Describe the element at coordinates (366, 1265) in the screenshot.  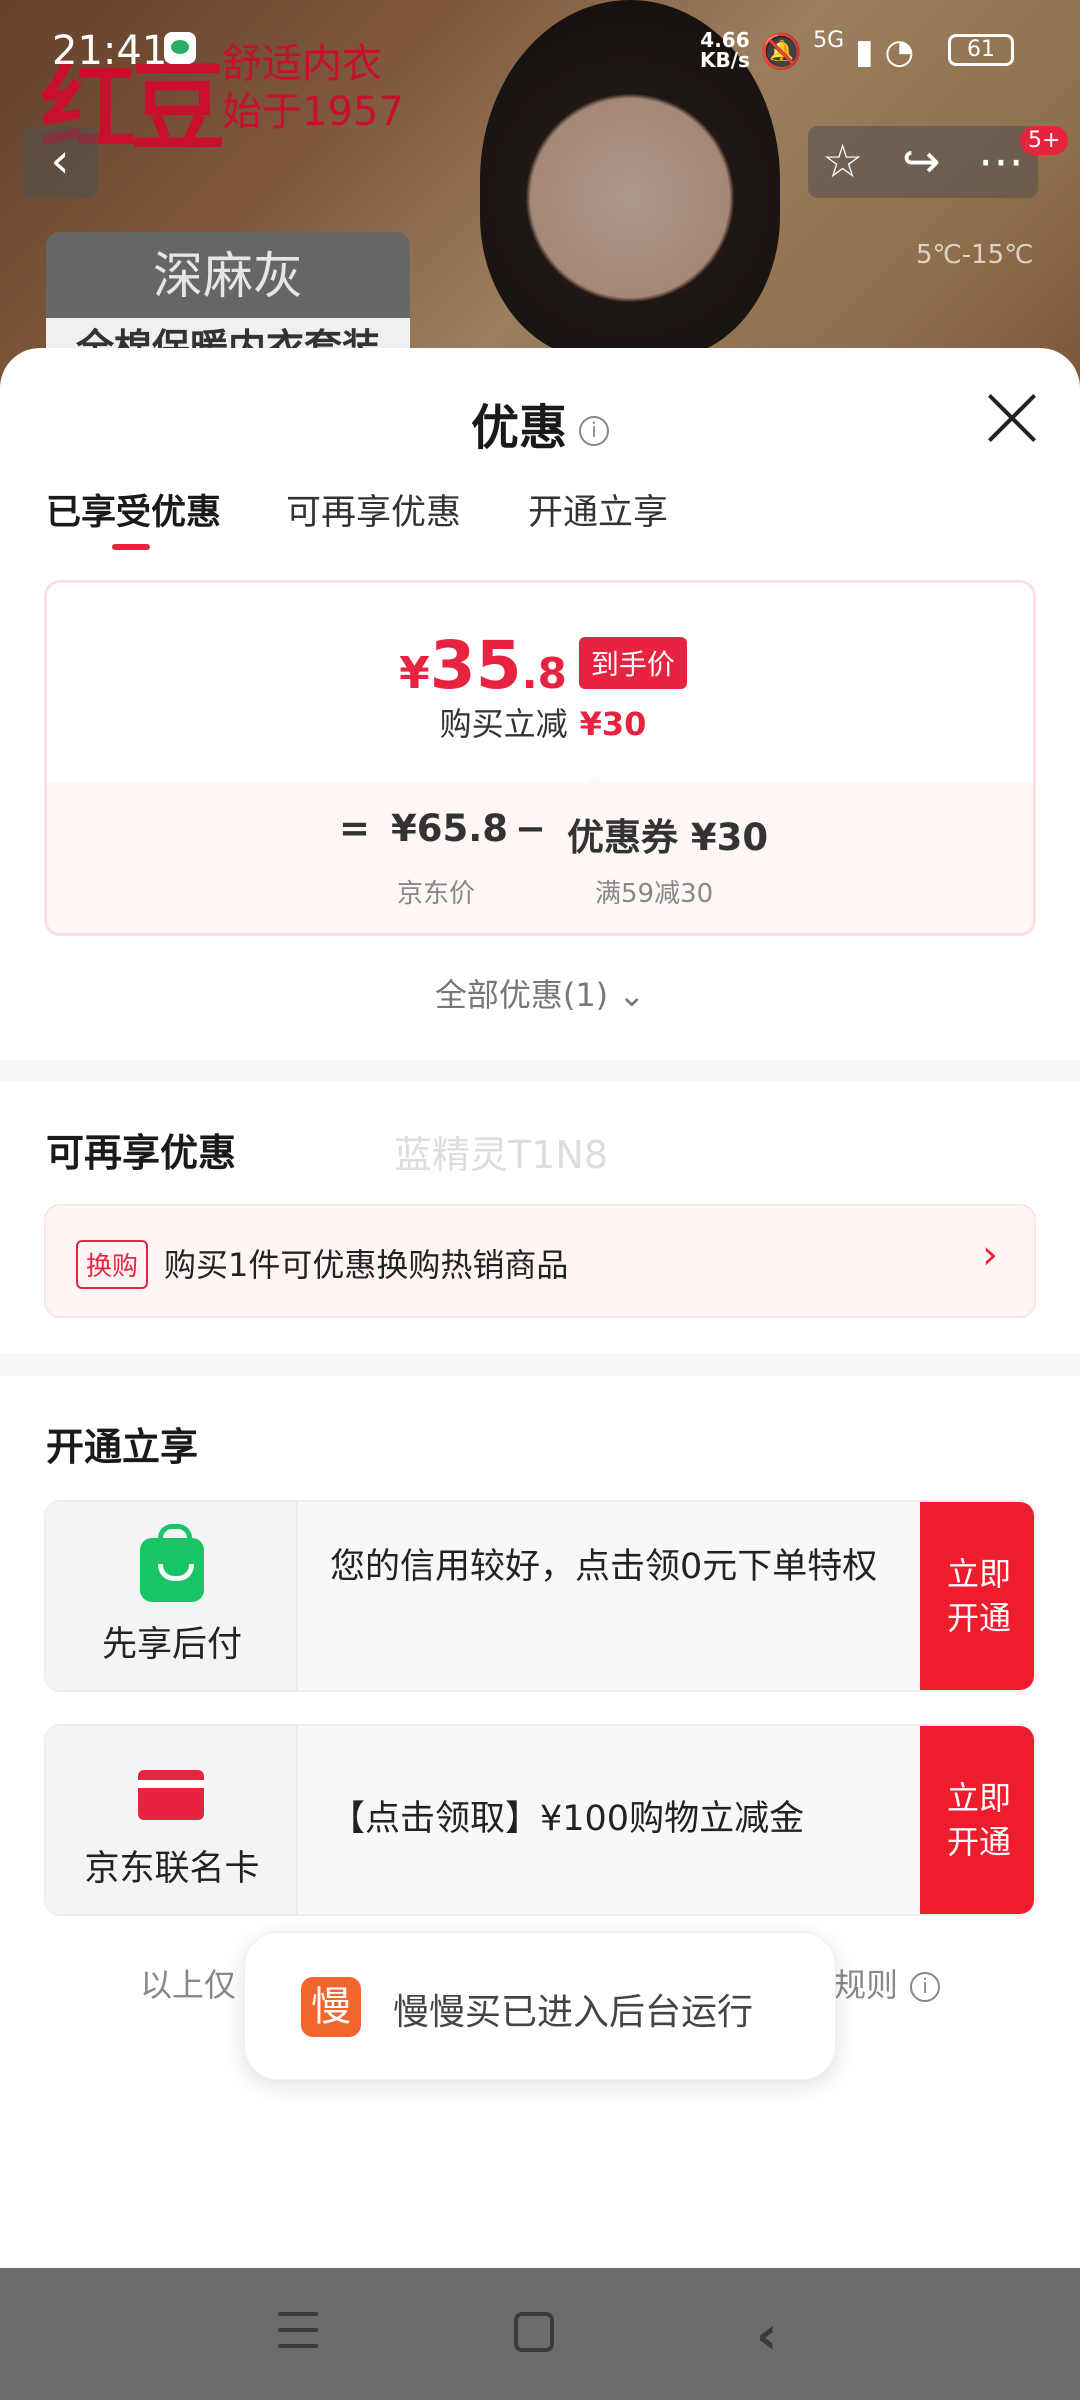
I see `exchange-text: 购买1件可优惠换购热销商品` at that location.